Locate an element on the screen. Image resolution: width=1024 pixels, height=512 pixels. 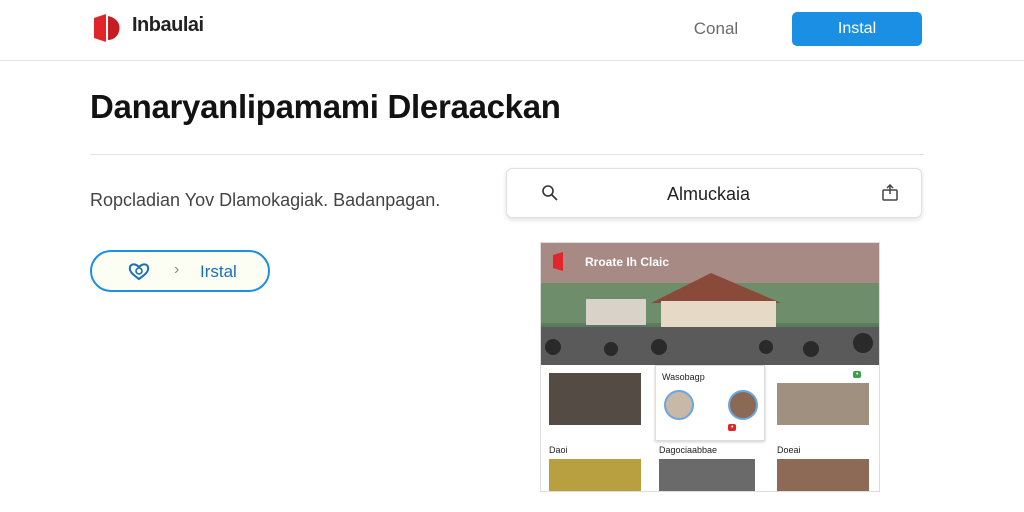
heart-search-icon is located at coordinates (139, 272).